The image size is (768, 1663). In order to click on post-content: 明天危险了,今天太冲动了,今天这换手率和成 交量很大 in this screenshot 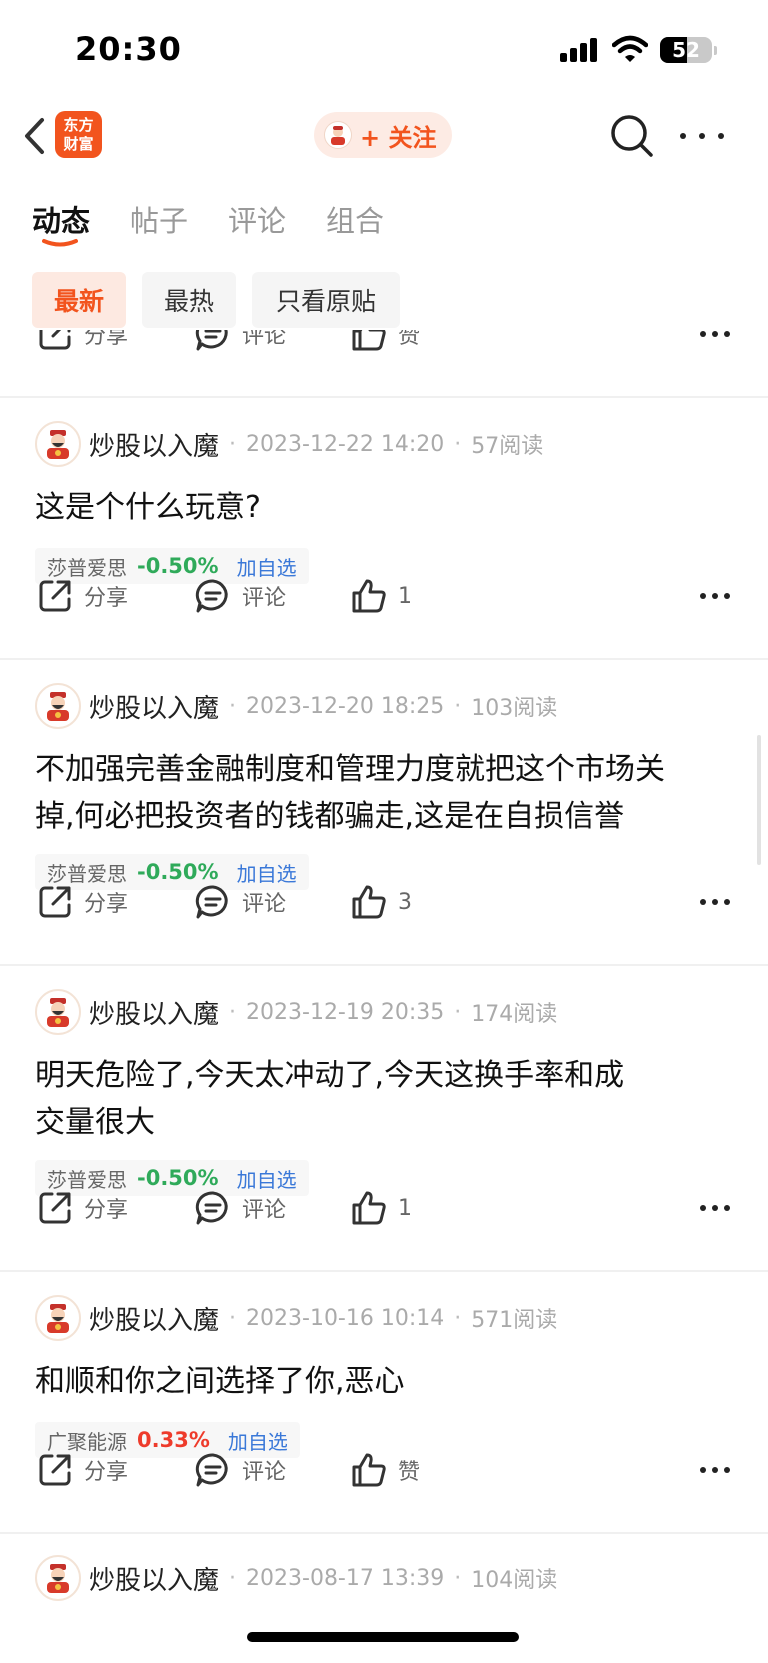, I will do `click(385, 1099)`.